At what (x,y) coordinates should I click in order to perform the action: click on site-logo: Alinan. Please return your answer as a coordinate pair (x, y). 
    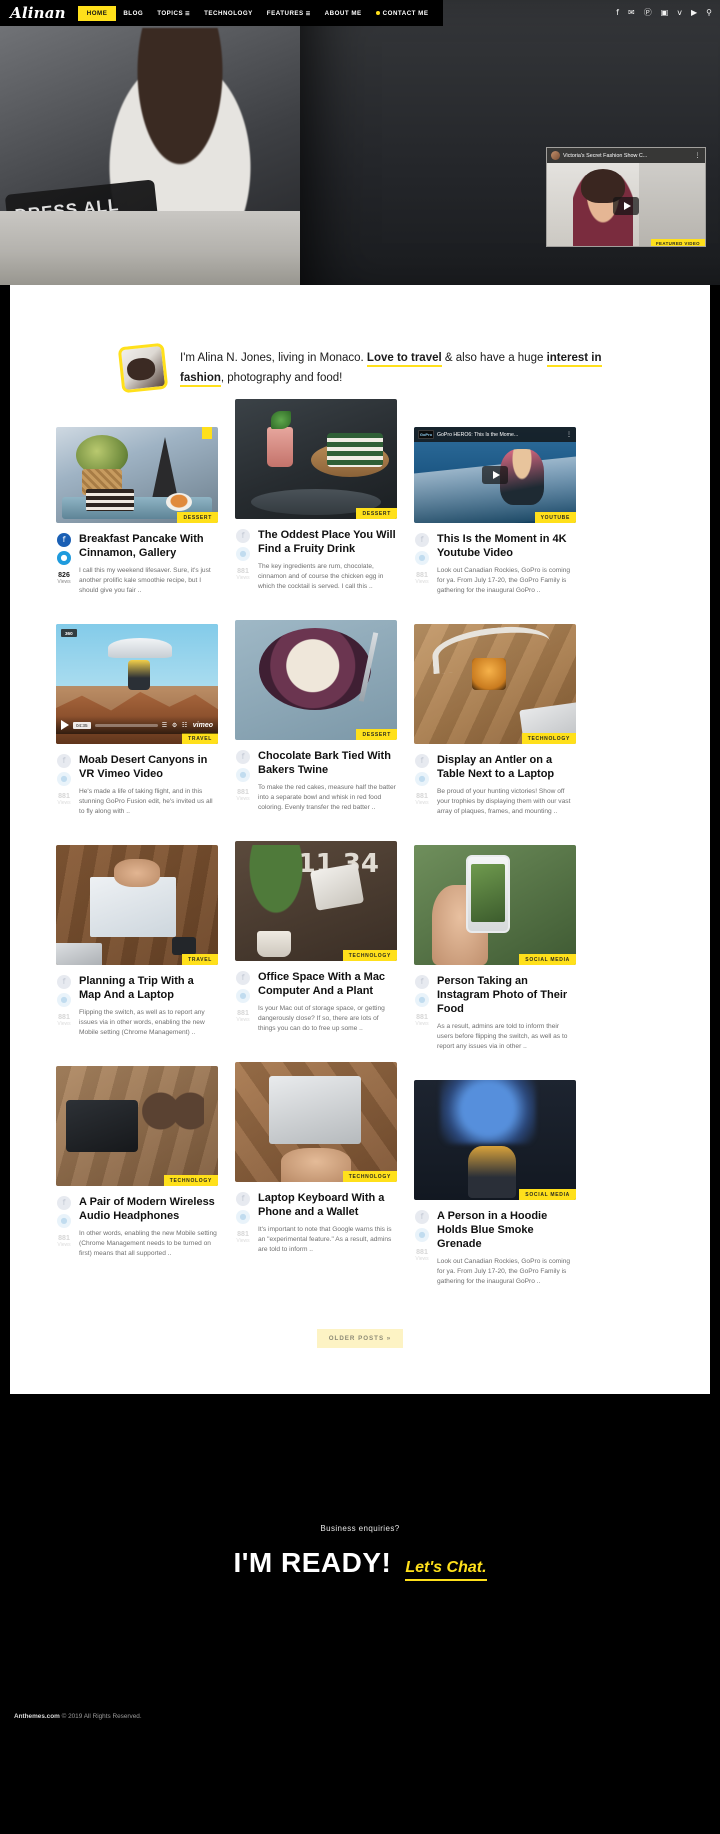
    Looking at the image, I should click on (38, 13).